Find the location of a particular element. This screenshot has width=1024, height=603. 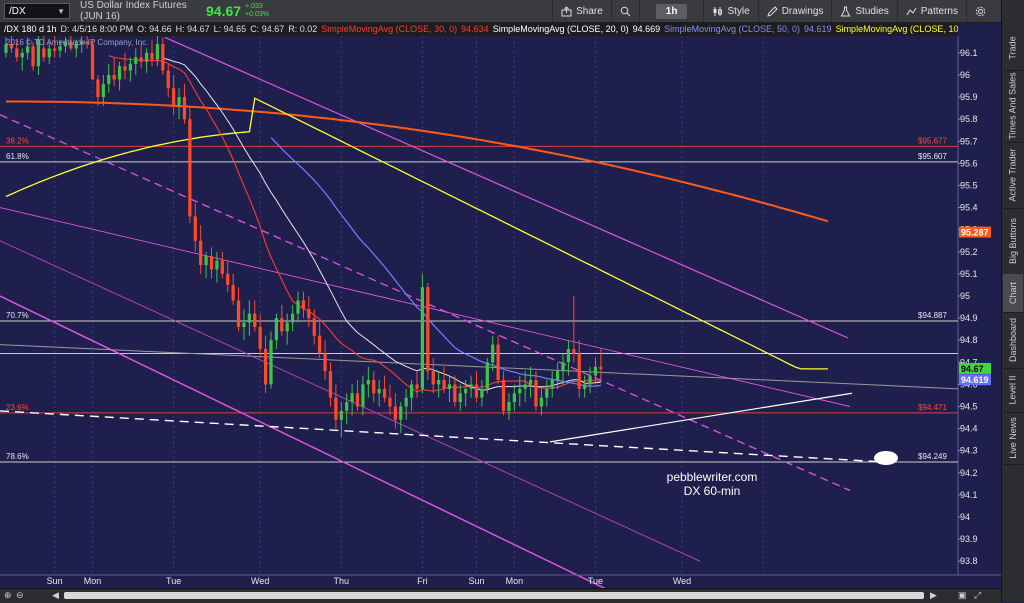

y-tick-label: 95.7 is located at coordinates (969, 141).